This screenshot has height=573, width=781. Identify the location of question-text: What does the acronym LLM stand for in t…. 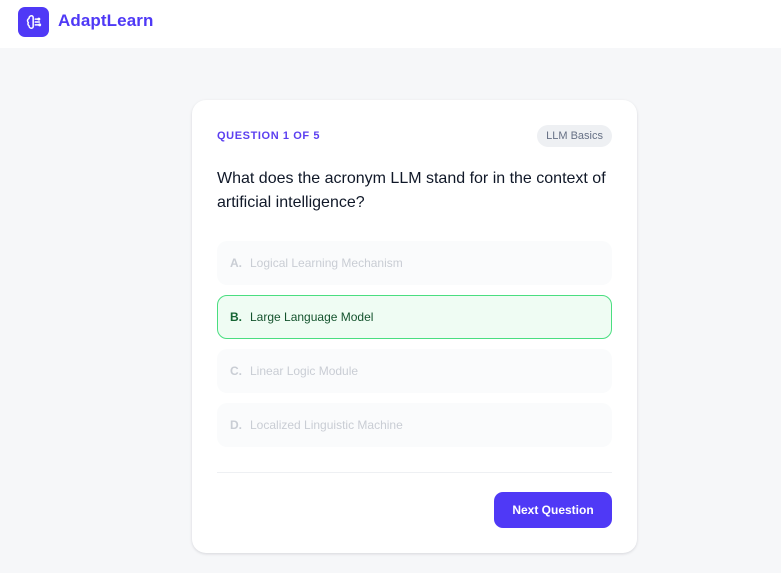
(411, 190).